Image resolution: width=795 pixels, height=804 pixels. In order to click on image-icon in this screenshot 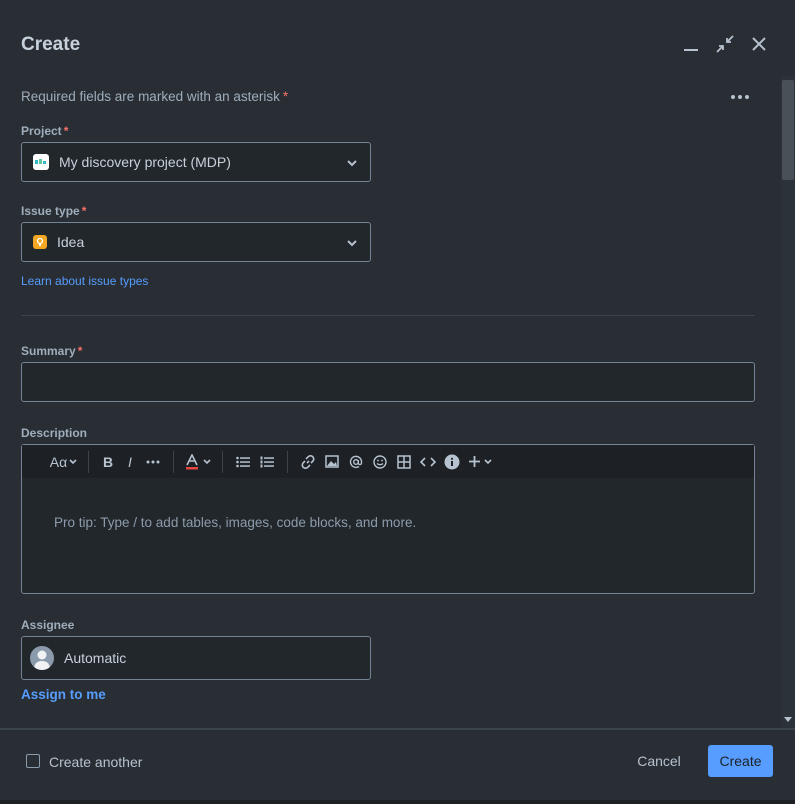, I will do `click(332, 461)`.